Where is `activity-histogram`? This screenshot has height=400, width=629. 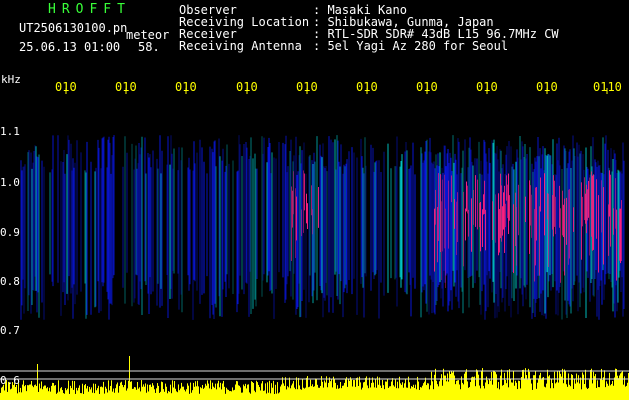 activity-histogram is located at coordinates (314, 378).